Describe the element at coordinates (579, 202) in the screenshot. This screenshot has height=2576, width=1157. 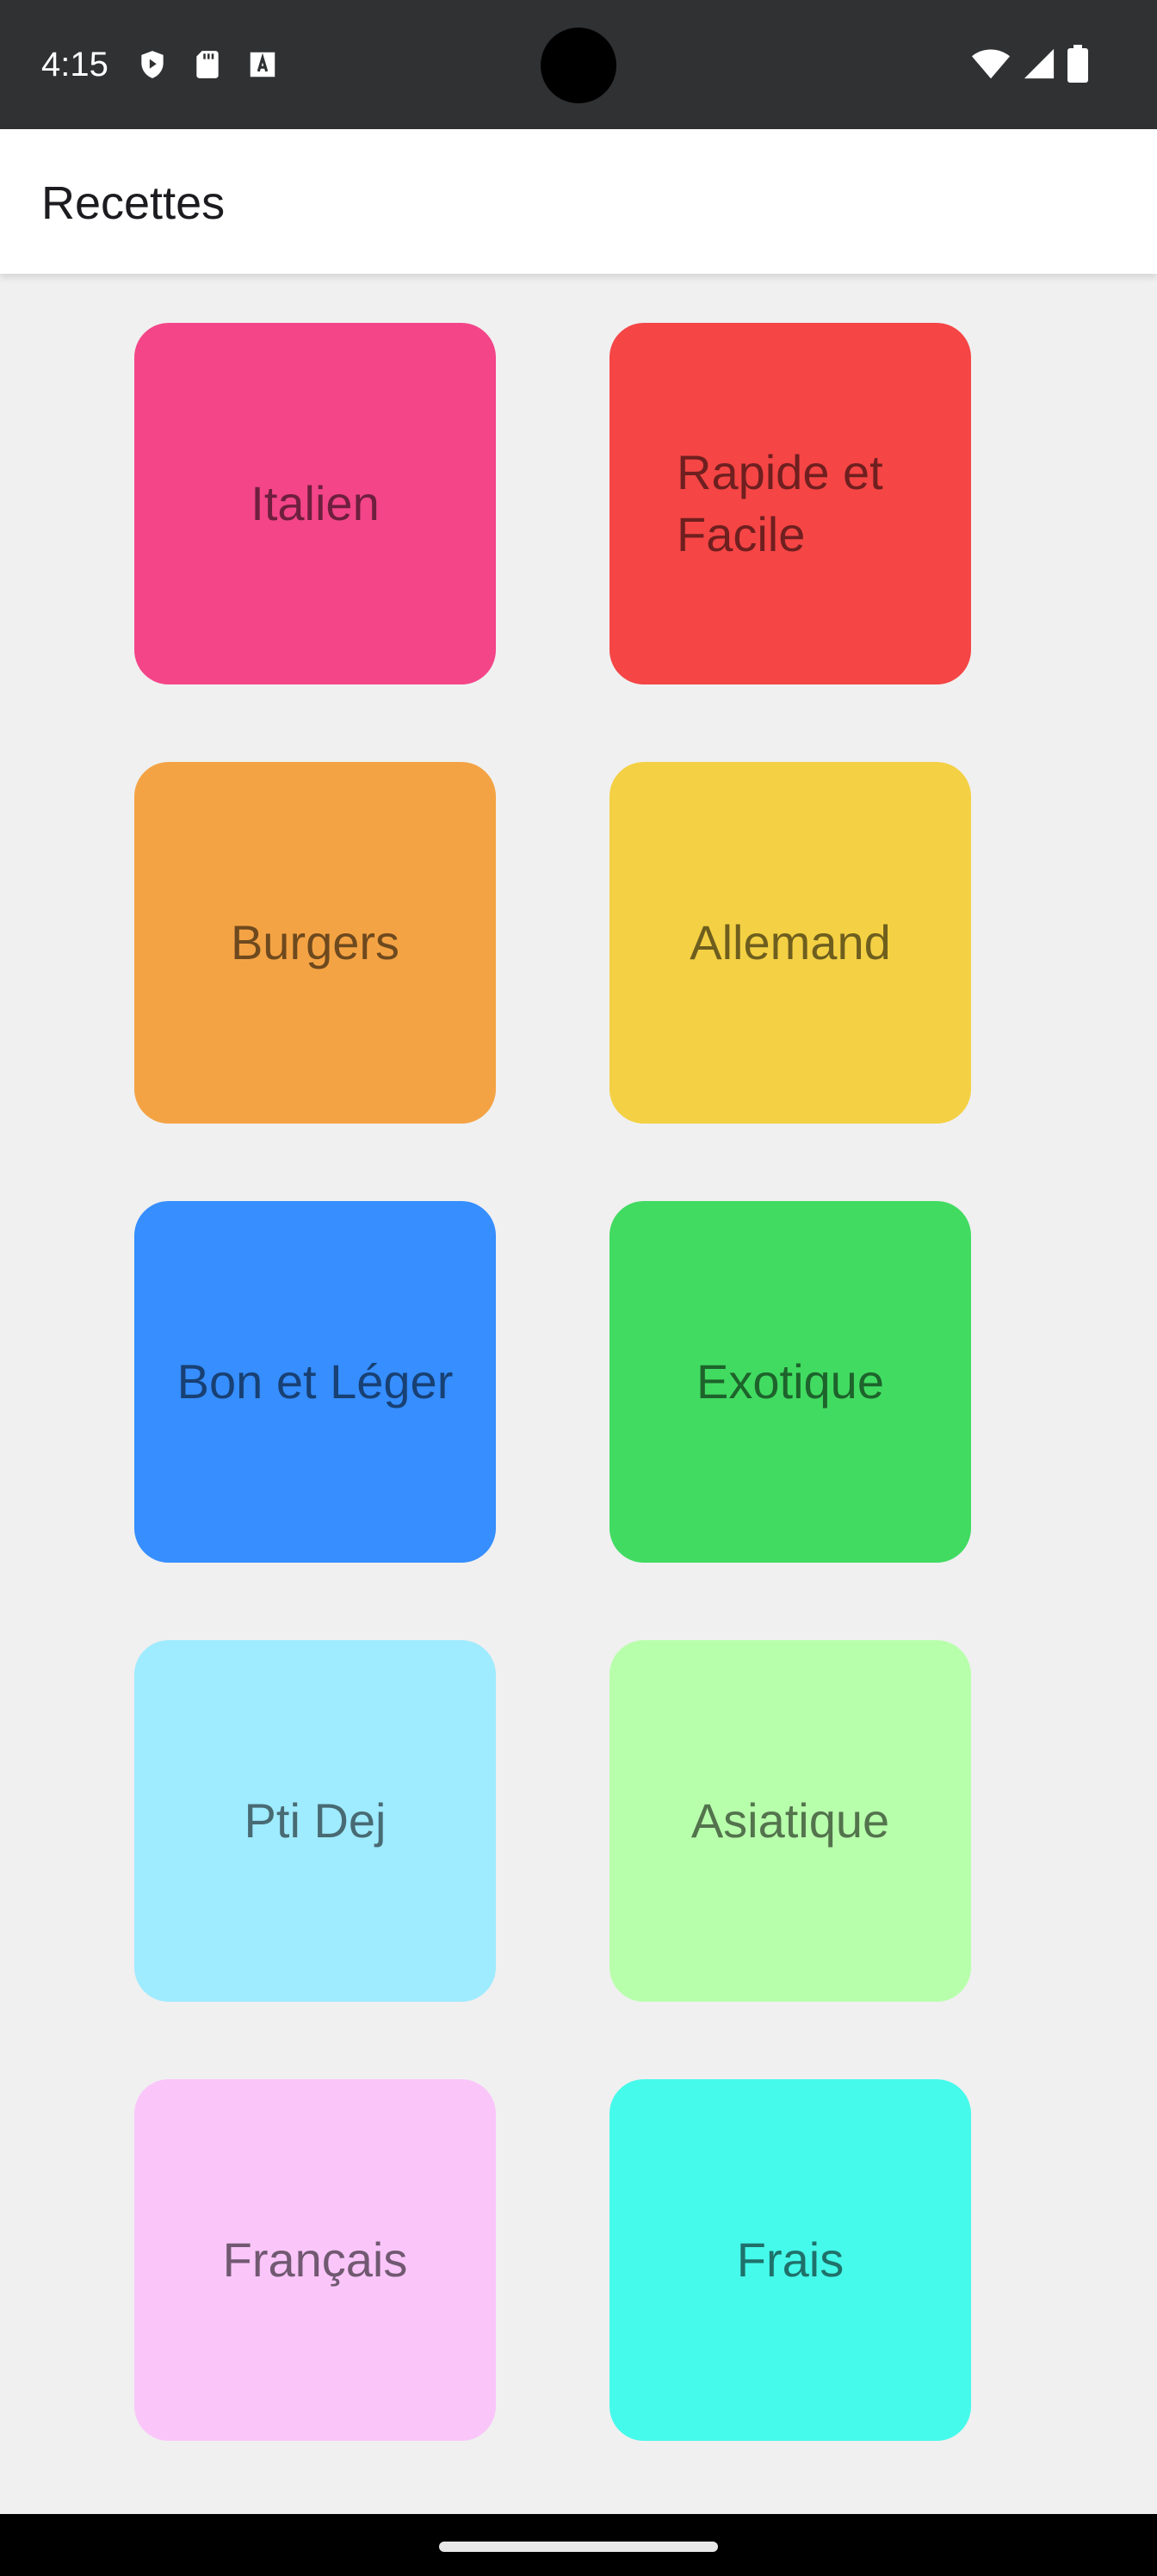
I see `app-bar: Recettes` at that location.